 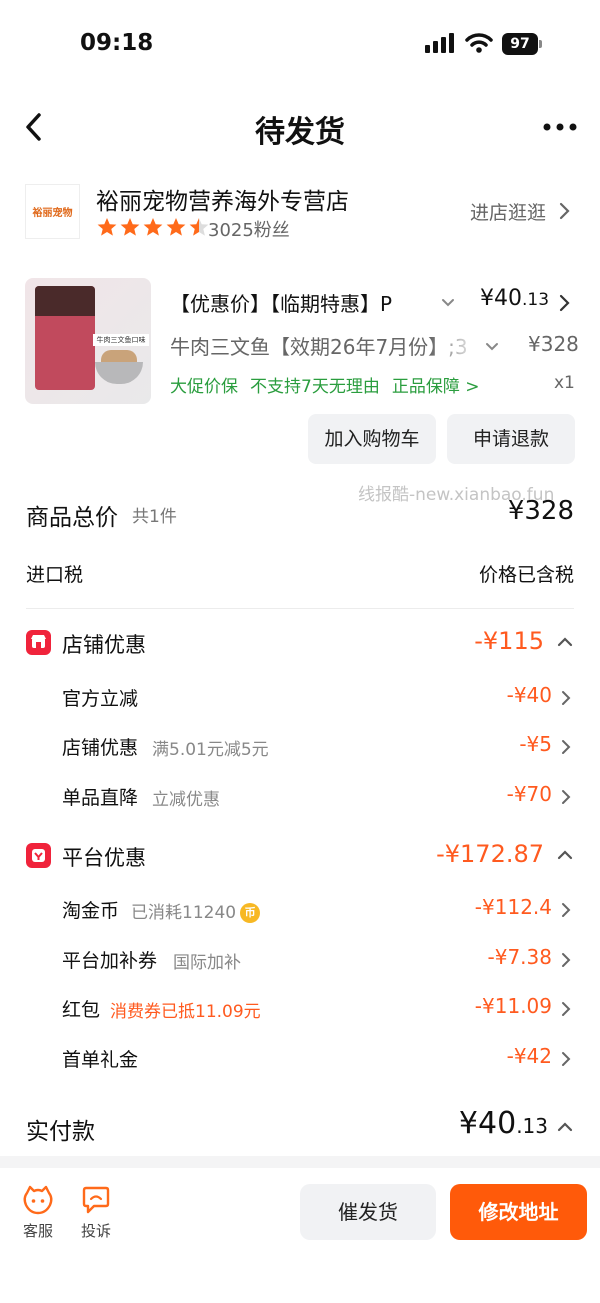 I want to click on change-address-button: 修改地址, so click(x=518, y=1212).